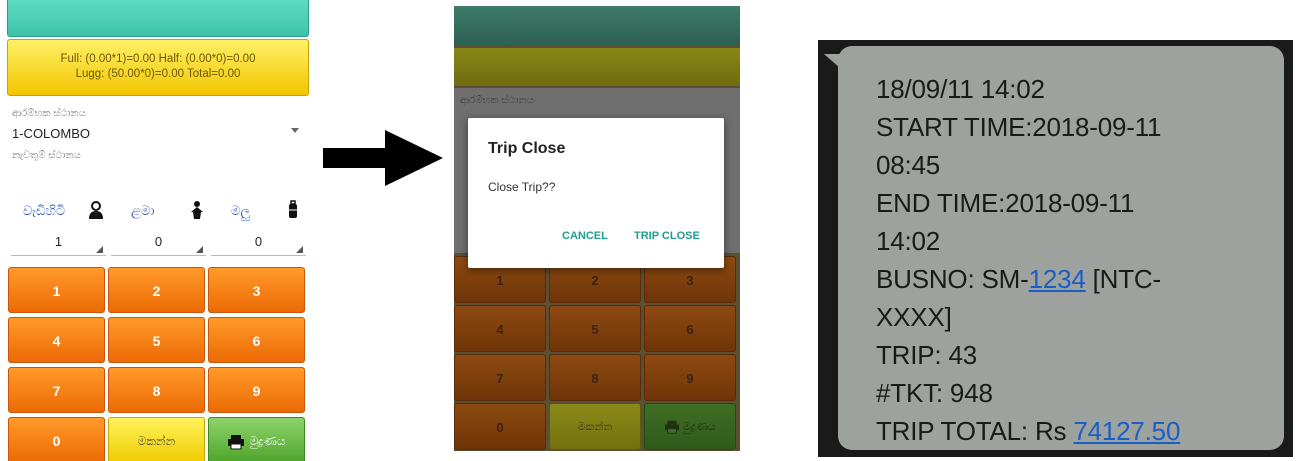  What do you see at coordinates (96, 210) in the screenshot?
I see `adult-person-icon` at bounding box center [96, 210].